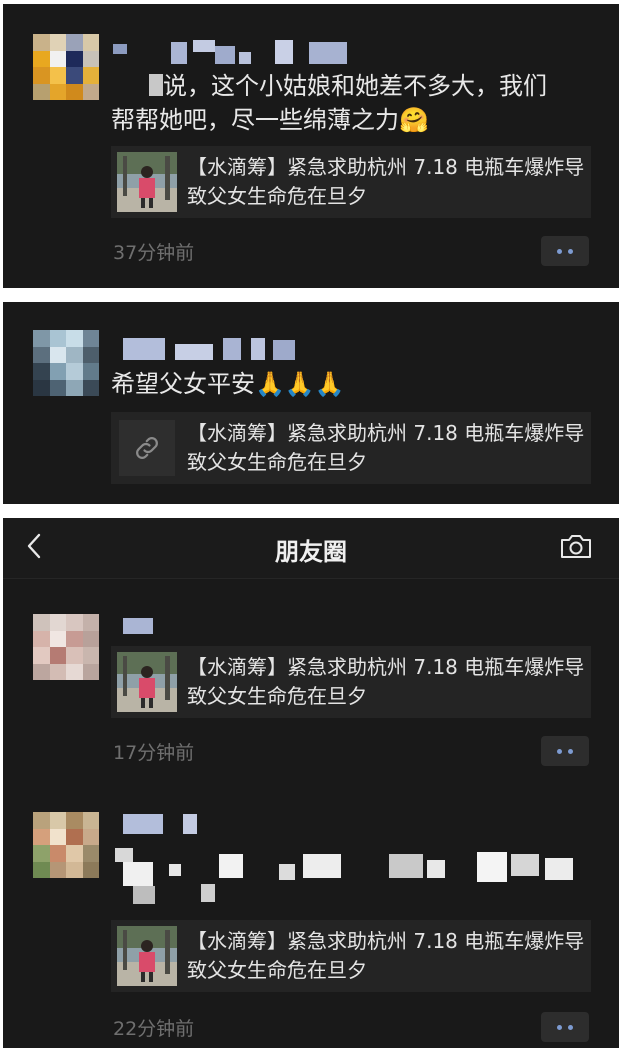 The height and width of the screenshot is (1050, 621). Describe the element at coordinates (228, 384) in the screenshot. I see `post-text: 希望父女平安🙏🙏🙏` at that location.